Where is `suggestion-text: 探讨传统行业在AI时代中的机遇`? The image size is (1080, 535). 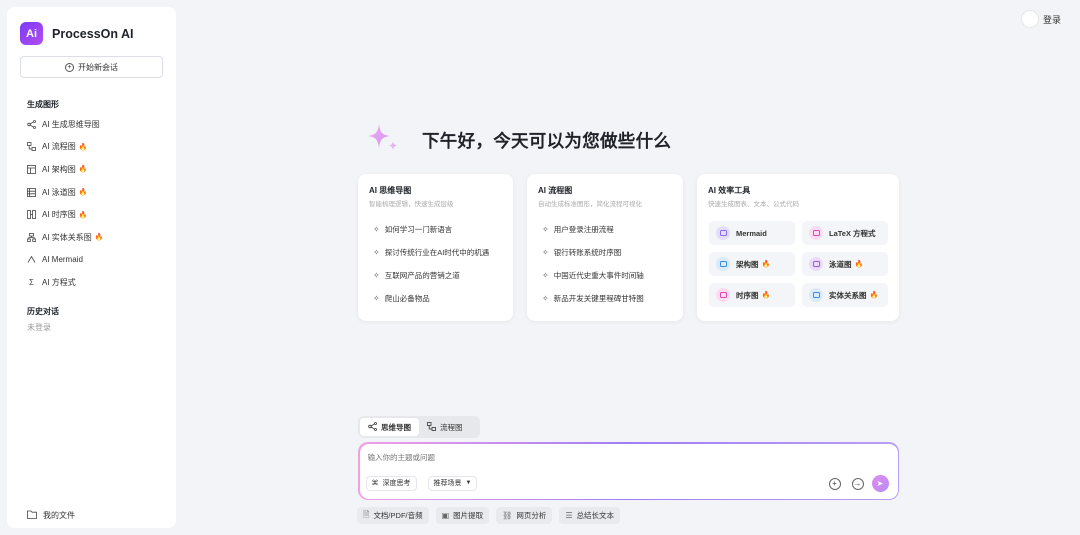
suggestion-text: 探讨传统行业在AI时代中的机遇 is located at coordinates (437, 252).